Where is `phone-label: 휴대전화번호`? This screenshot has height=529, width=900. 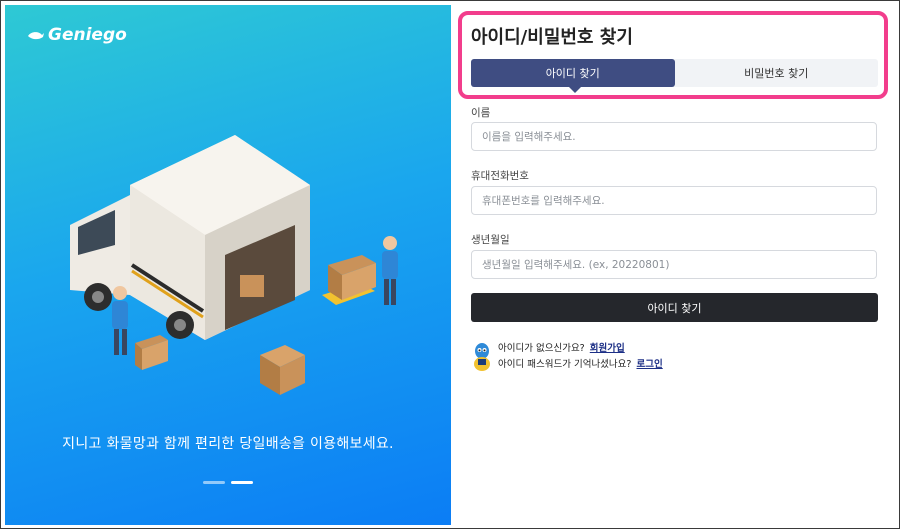 phone-label: 휴대전화번호 is located at coordinates (500, 176).